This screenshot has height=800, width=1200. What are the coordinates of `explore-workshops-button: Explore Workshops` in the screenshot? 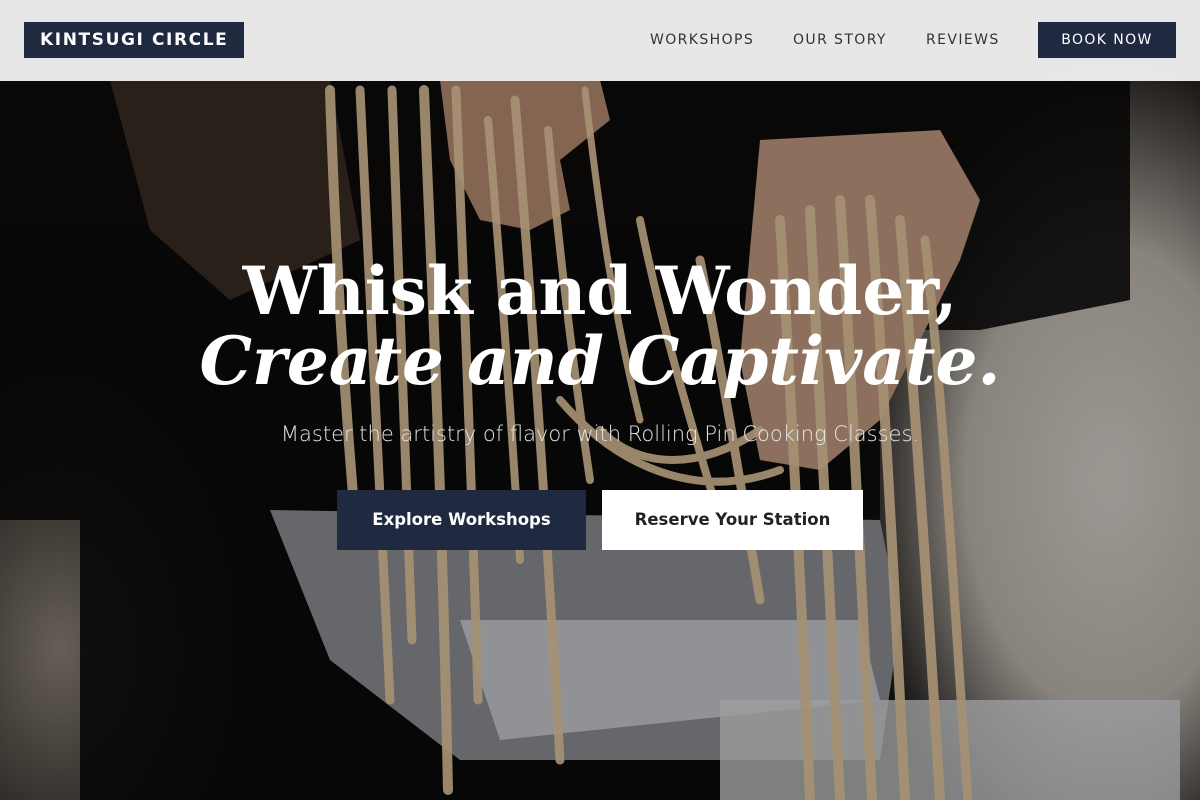 It's located at (461, 520).